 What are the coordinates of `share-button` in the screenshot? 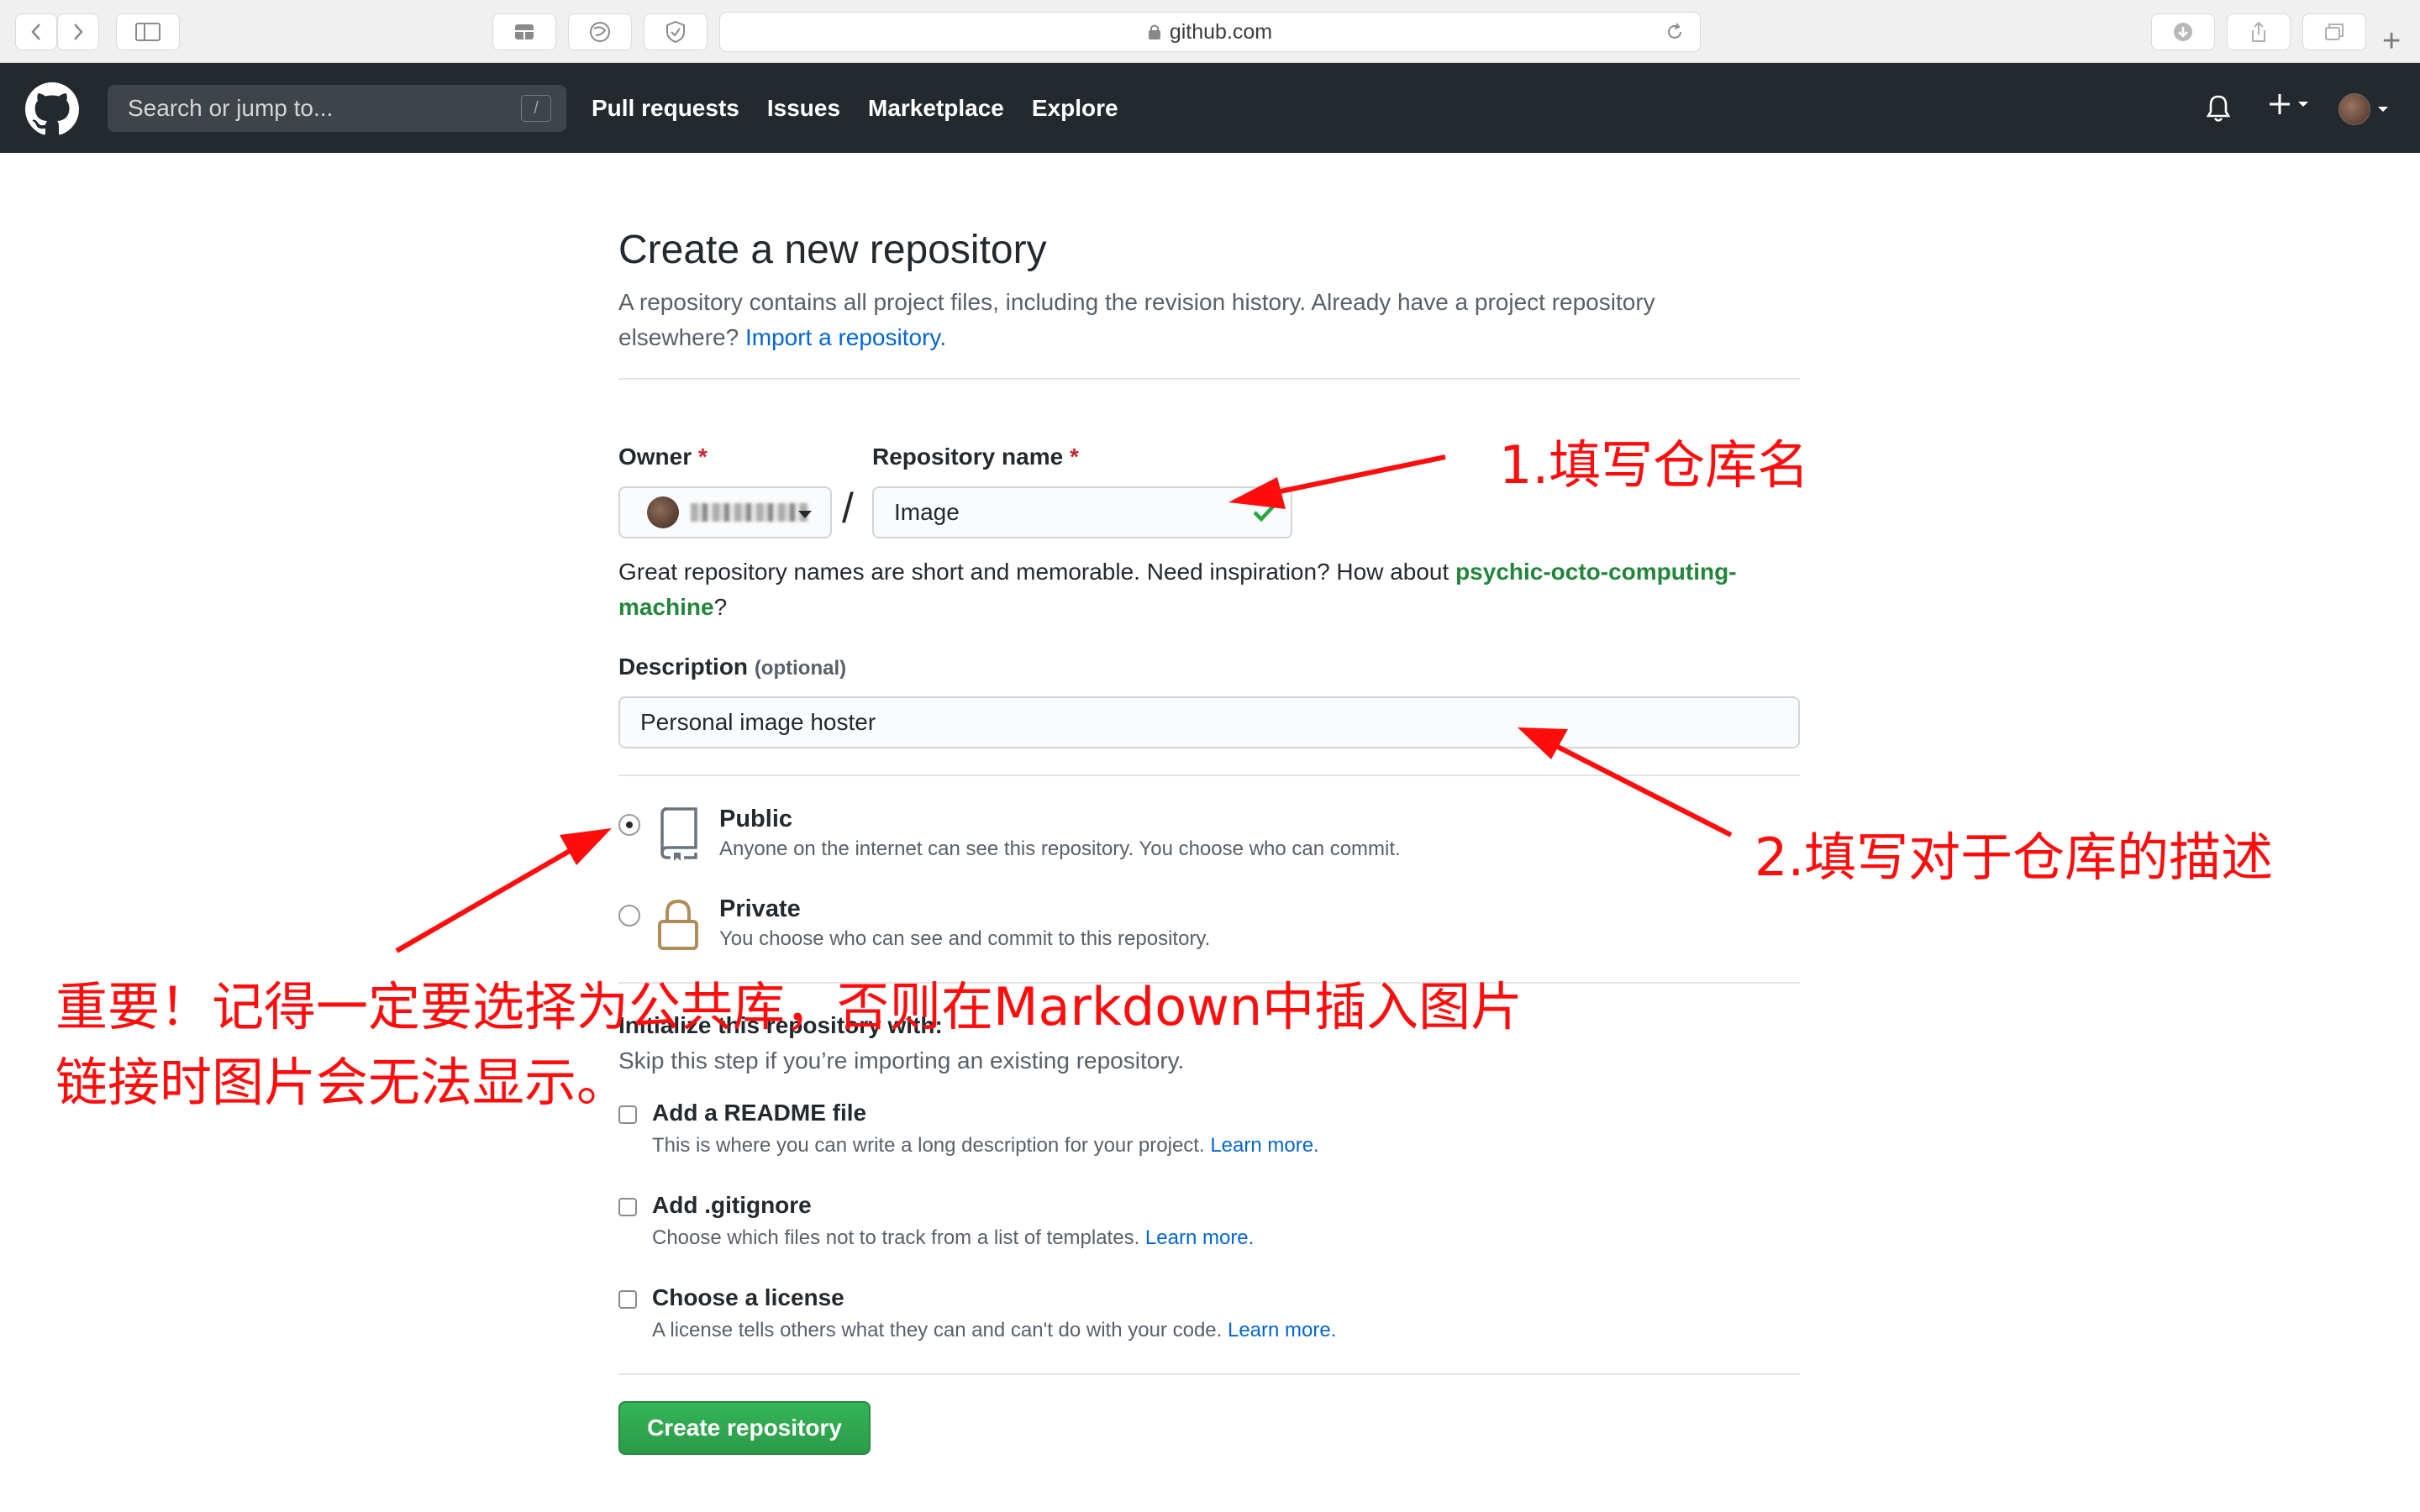 It's located at (2259, 31).